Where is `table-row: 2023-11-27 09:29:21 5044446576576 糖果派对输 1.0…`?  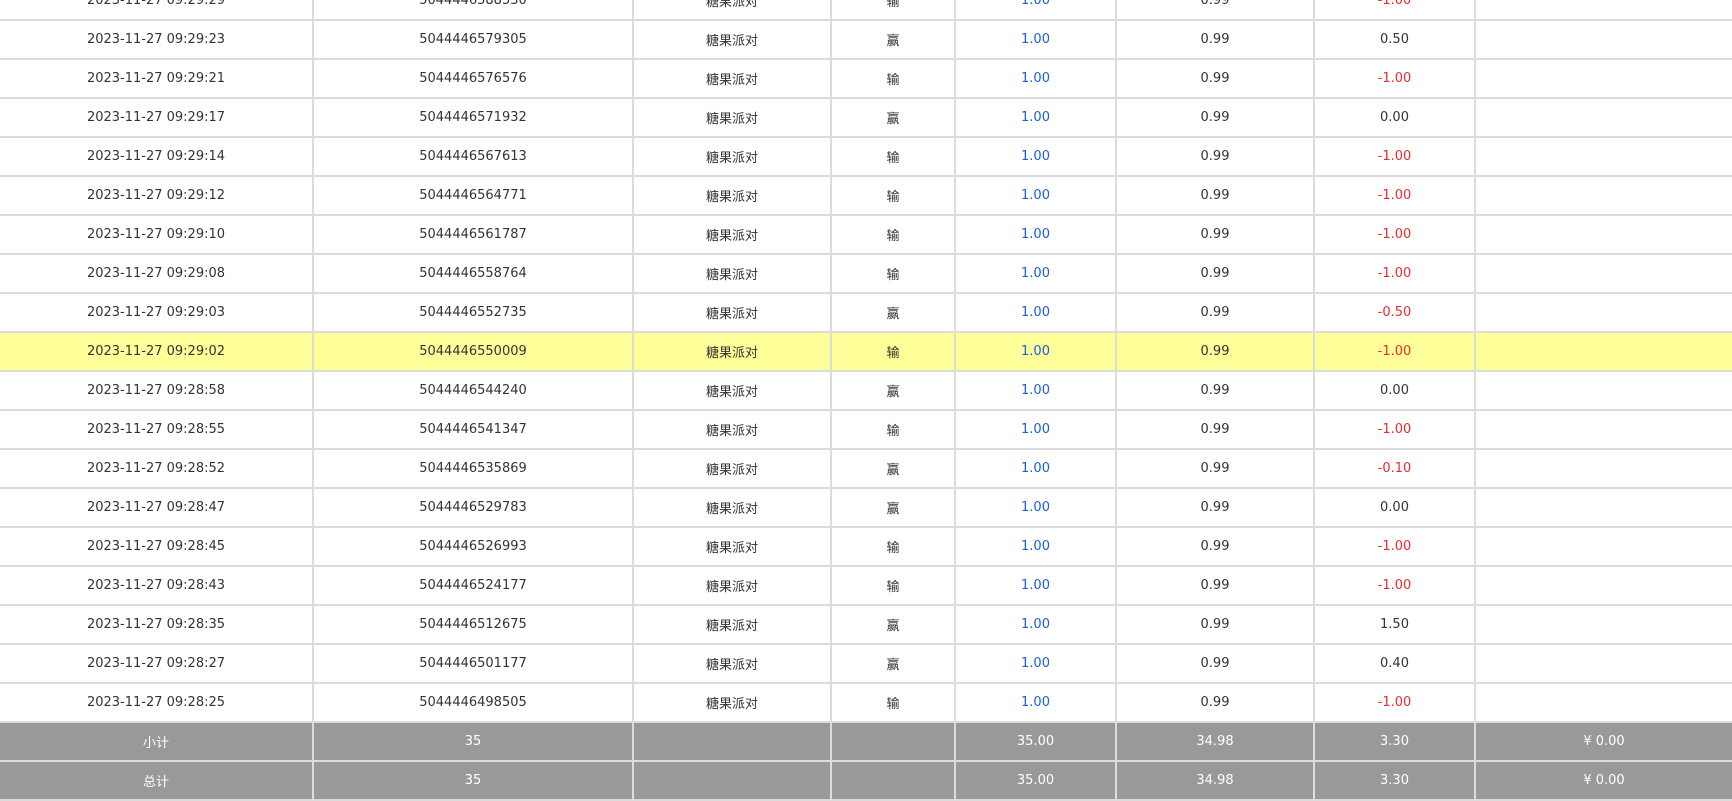
table-row: 2023-11-27 09:29:21 5044446576576 糖果派对输 1.0… is located at coordinates (866, 78).